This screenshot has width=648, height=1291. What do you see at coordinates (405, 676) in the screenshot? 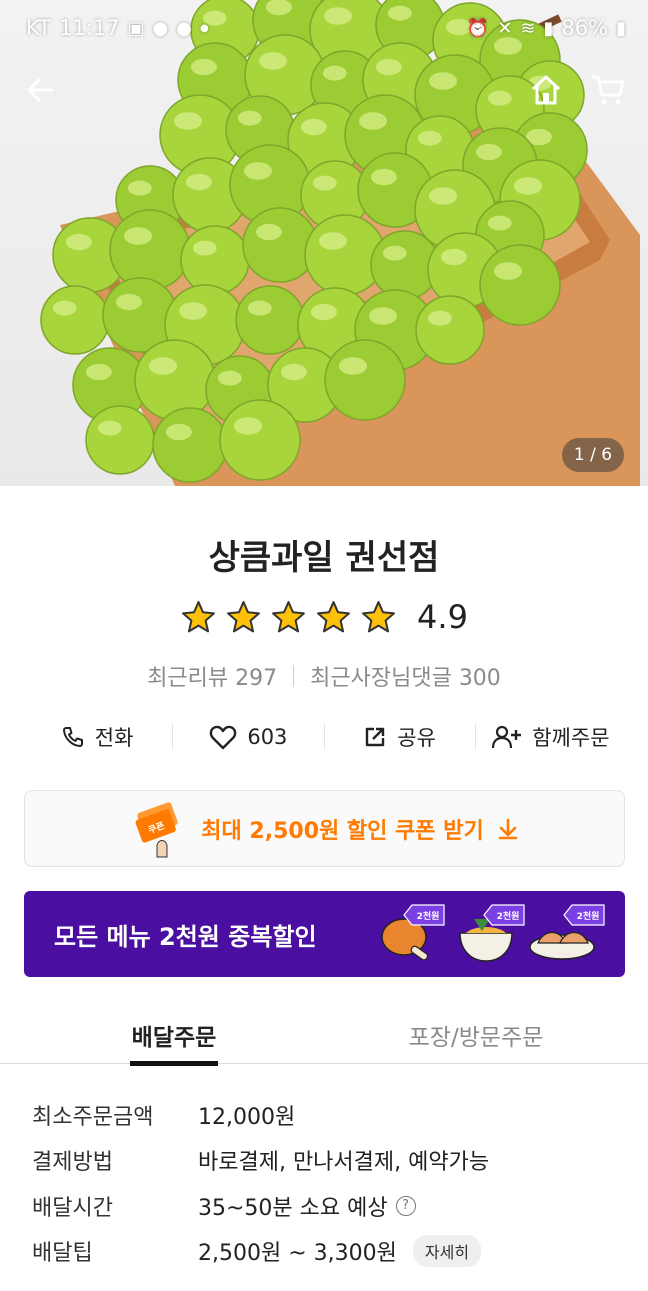
I see `owner-replies-link: 최근사장님댓글 300` at bounding box center [405, 676].